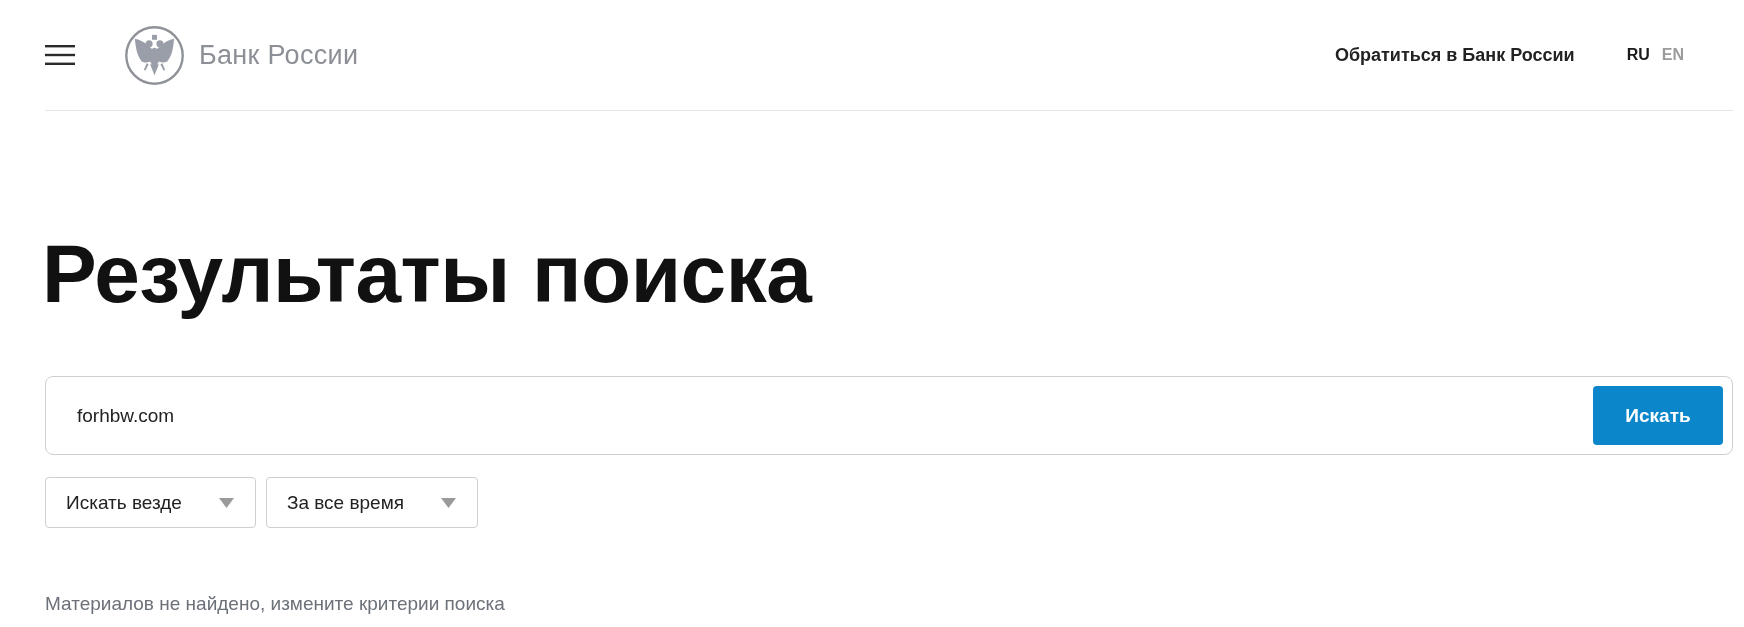 The width and height of the screenshot is (1744, 627). Describe the element at coordinates (889, 416) in the screenshot. I see `search-field: forhbw.com Искать` at that location.